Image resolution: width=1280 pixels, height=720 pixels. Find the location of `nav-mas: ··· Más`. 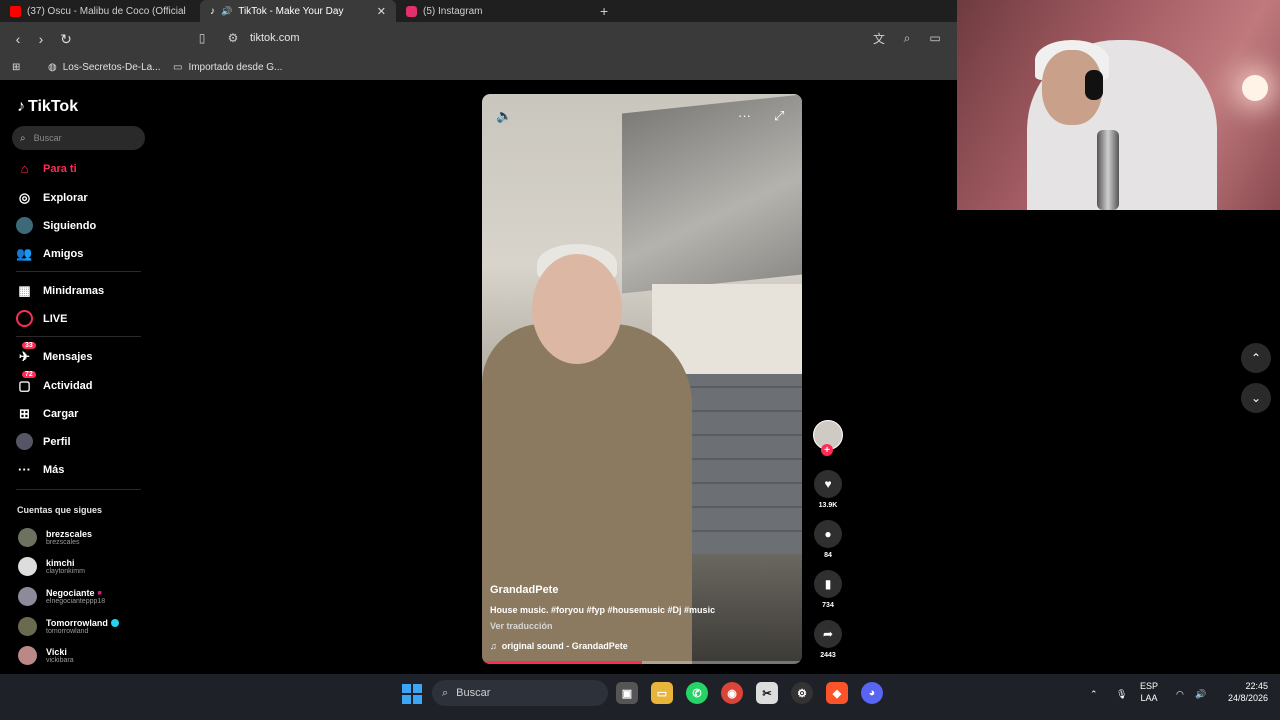

nav-mas: ··· Más is located at coordinates (40, 469).